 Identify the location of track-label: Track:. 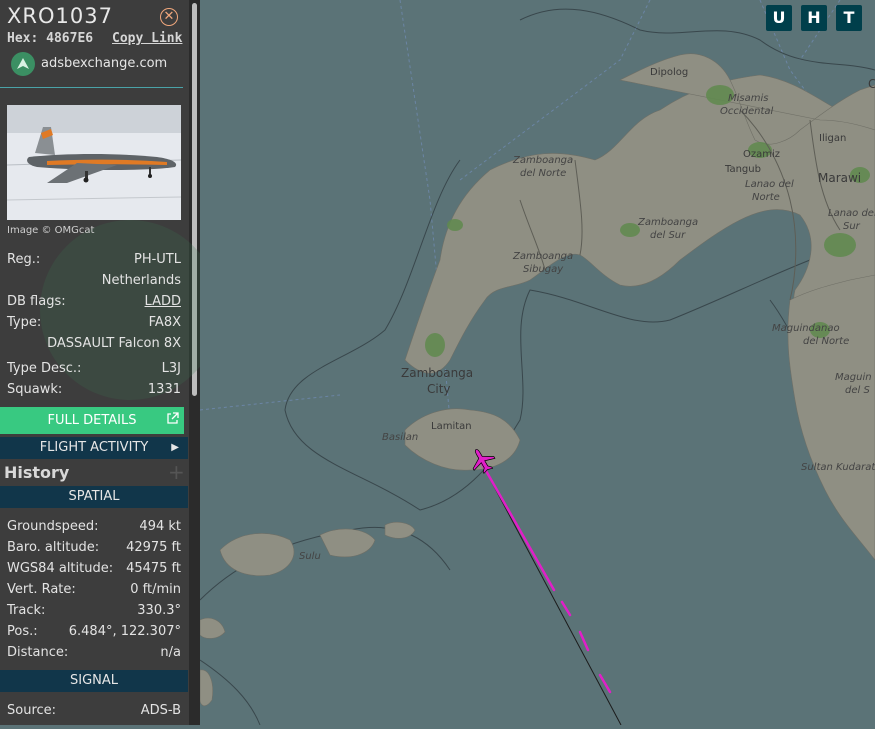
(26, 610).